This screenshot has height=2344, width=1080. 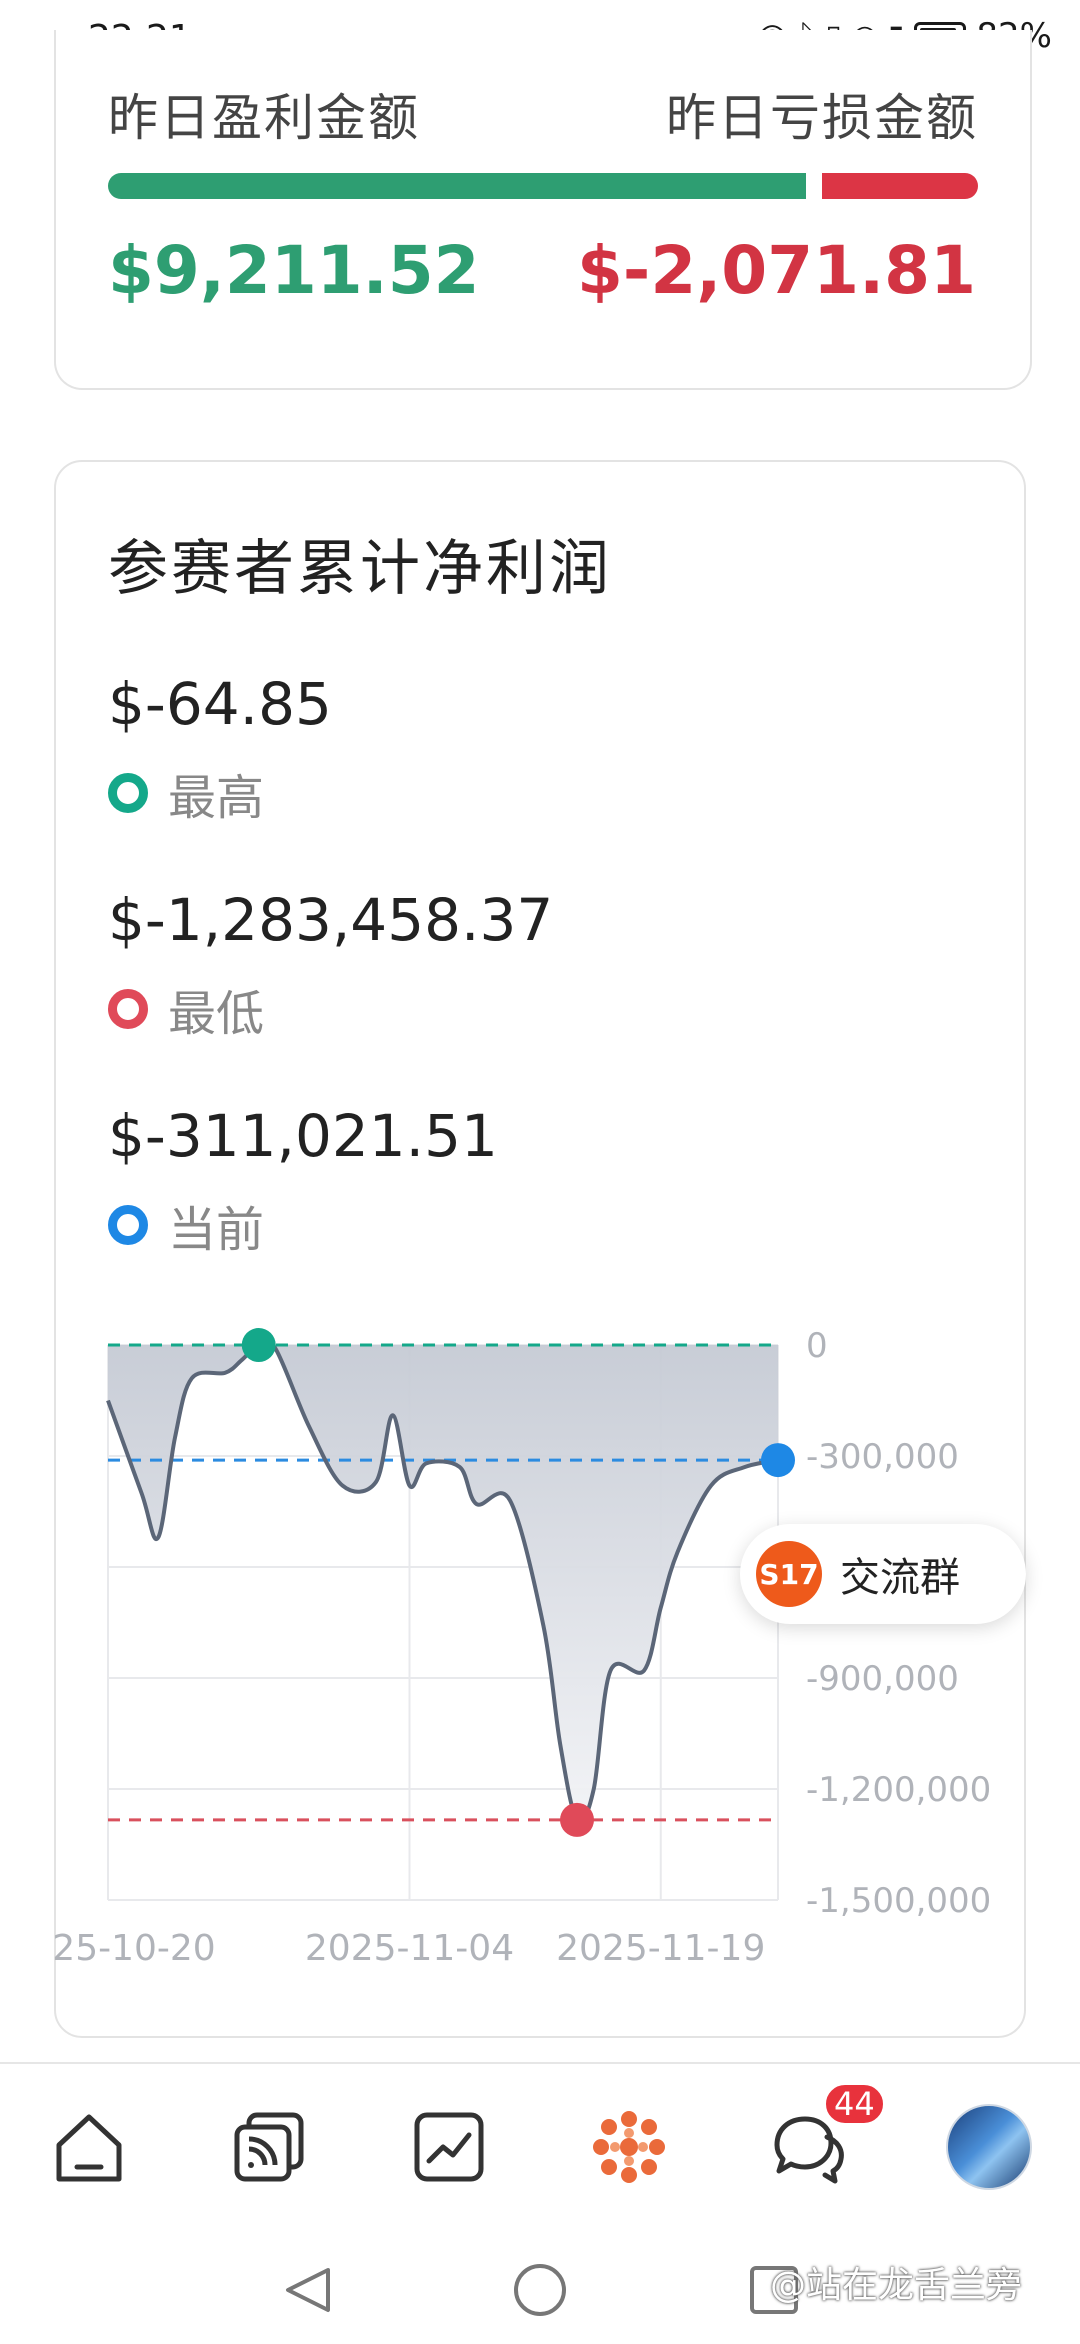 I want to click on x-tick-label: 2025-11-04, so click(x=409, y=1948).